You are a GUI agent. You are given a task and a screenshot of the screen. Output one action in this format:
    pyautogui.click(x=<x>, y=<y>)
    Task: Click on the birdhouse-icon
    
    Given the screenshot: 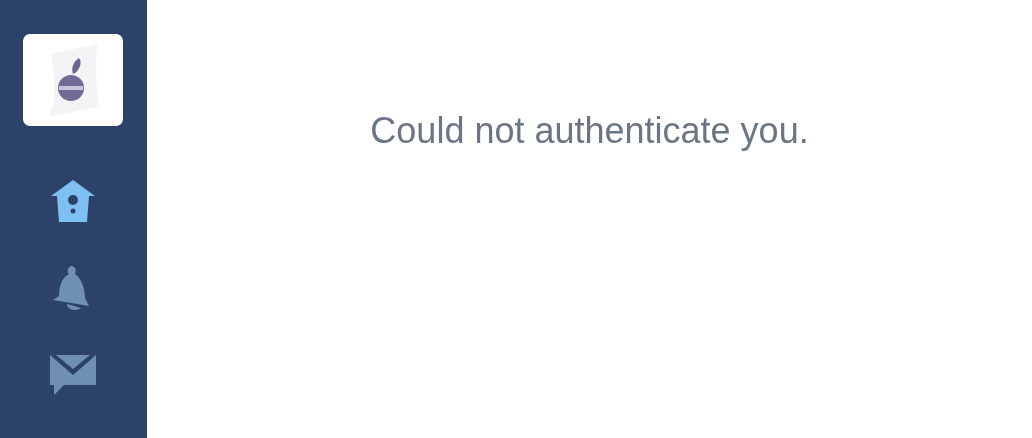 What is the action you would take?
    pyautogui.click(x=73, y=200)
    